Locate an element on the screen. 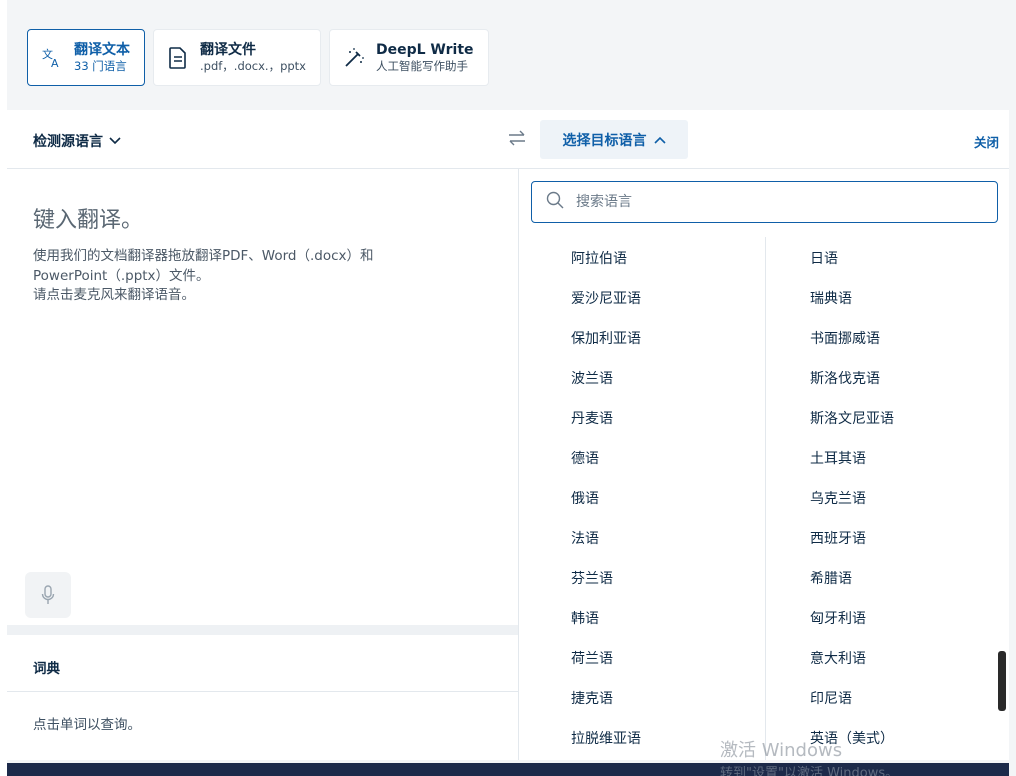 This screenshot has height=776, width=1016. language-bar: 检测源语言 选择目标语言 关闭 is located at coordinates (508, 139).